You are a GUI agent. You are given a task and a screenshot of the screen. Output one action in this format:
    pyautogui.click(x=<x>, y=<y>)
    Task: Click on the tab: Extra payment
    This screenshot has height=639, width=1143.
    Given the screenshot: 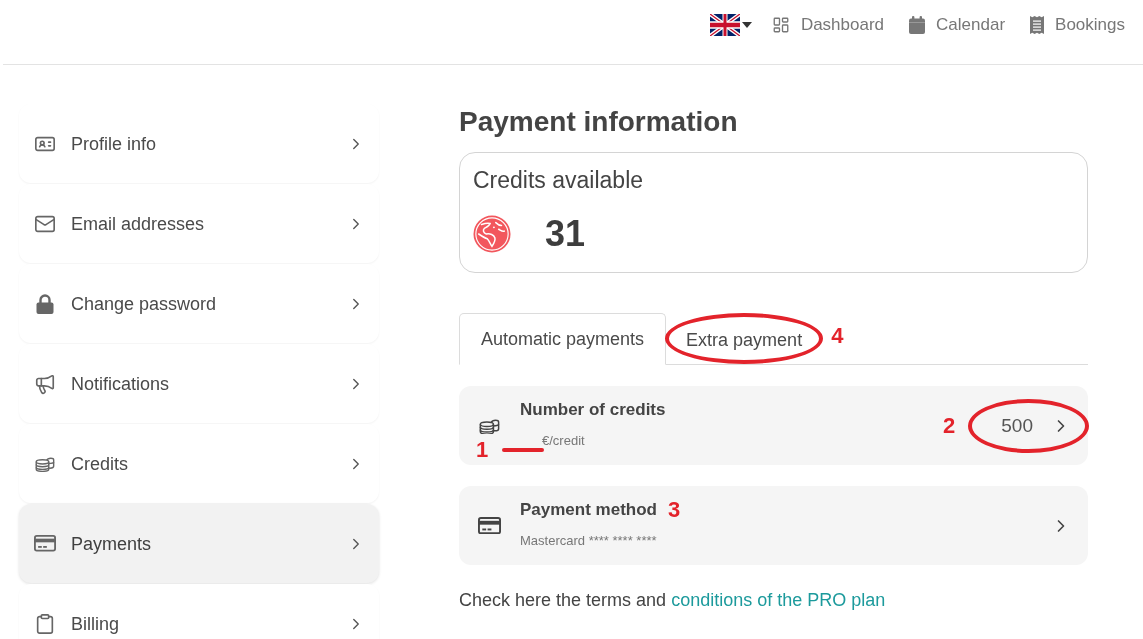 What is the action you would take?
    pyautogui.click(x=744, y=340)
    